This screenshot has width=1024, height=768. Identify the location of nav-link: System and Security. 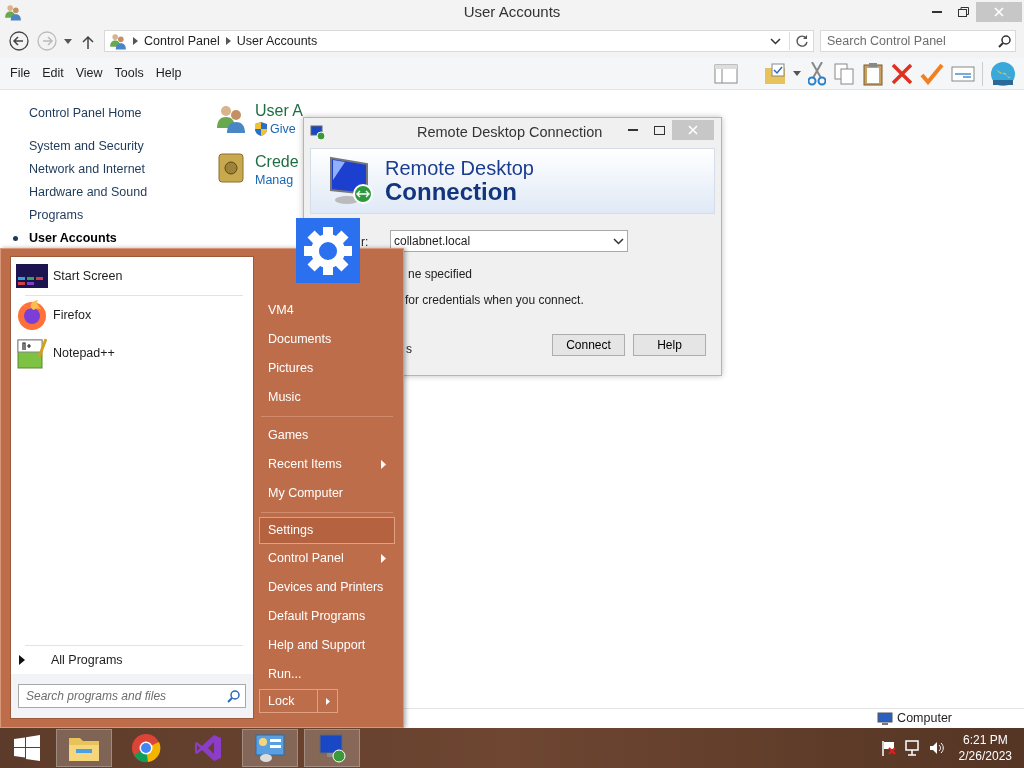
(122, 146).